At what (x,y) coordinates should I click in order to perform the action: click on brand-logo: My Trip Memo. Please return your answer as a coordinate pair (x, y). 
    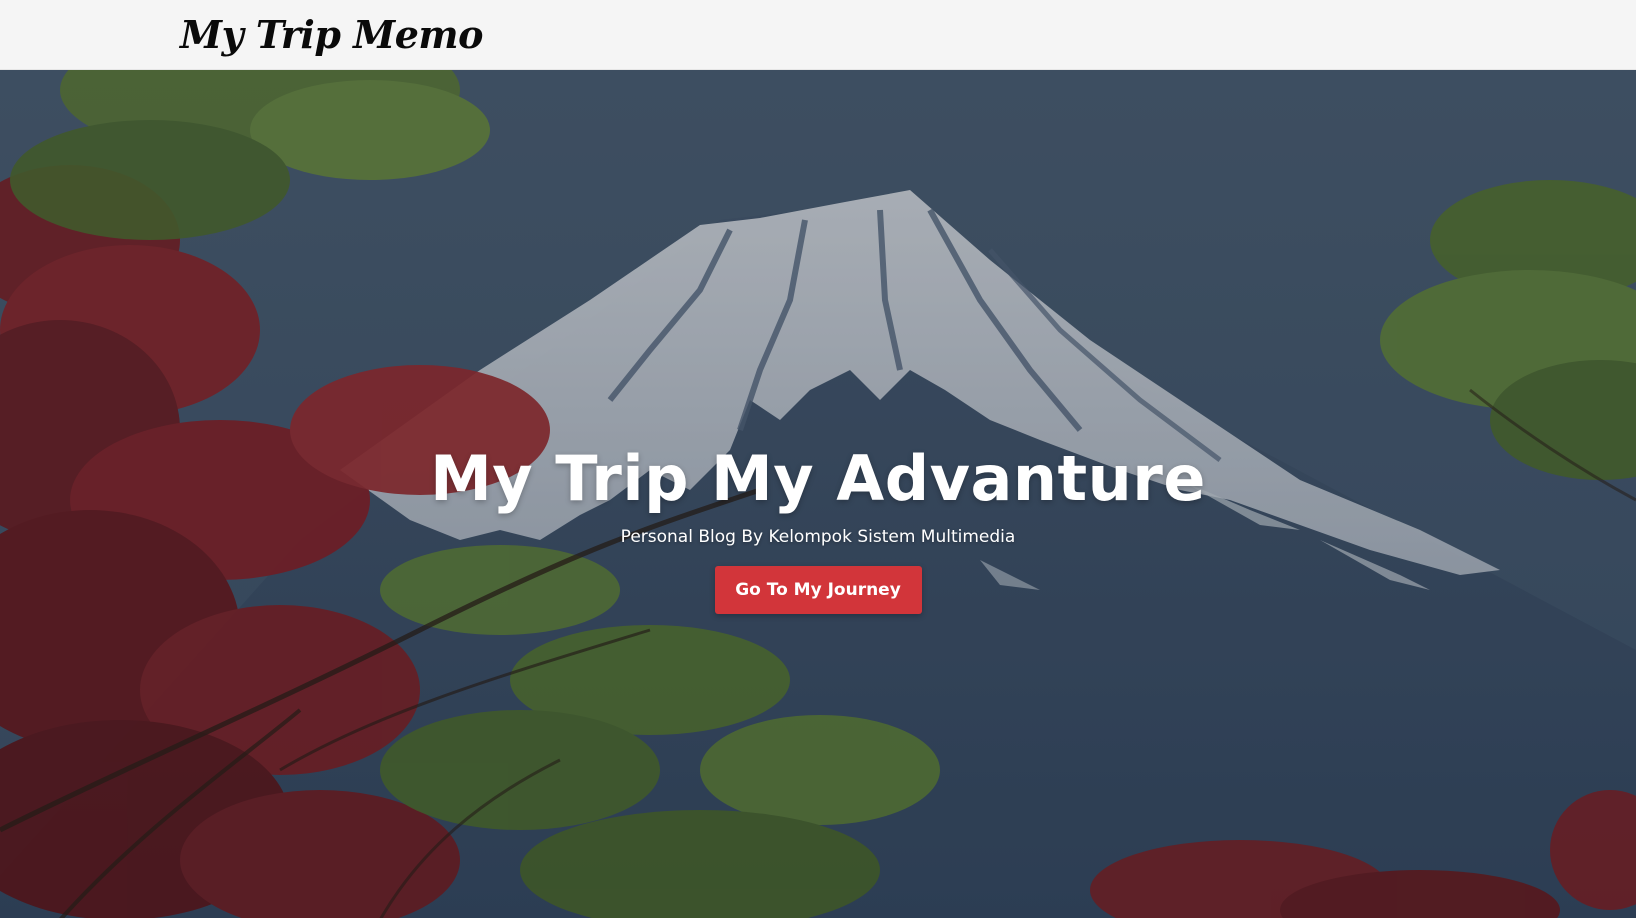
    Looking at the image, I should click on (331, 35).